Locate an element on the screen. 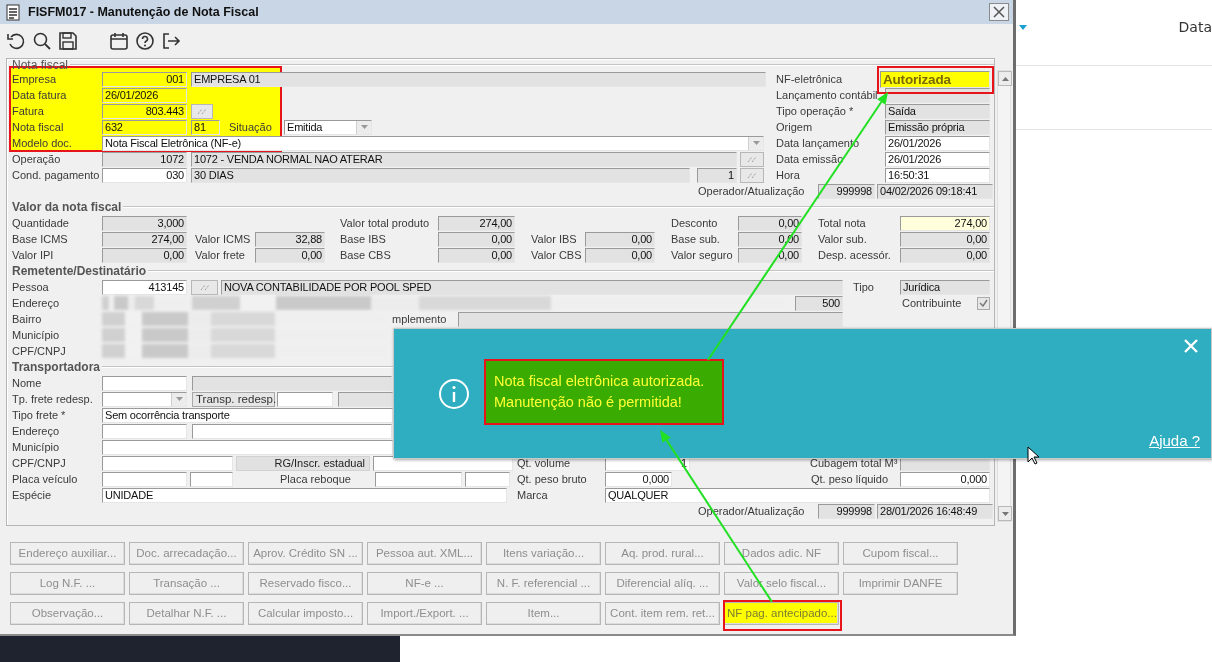  field-label: Valor total produto is located at coordinates (385, 223).